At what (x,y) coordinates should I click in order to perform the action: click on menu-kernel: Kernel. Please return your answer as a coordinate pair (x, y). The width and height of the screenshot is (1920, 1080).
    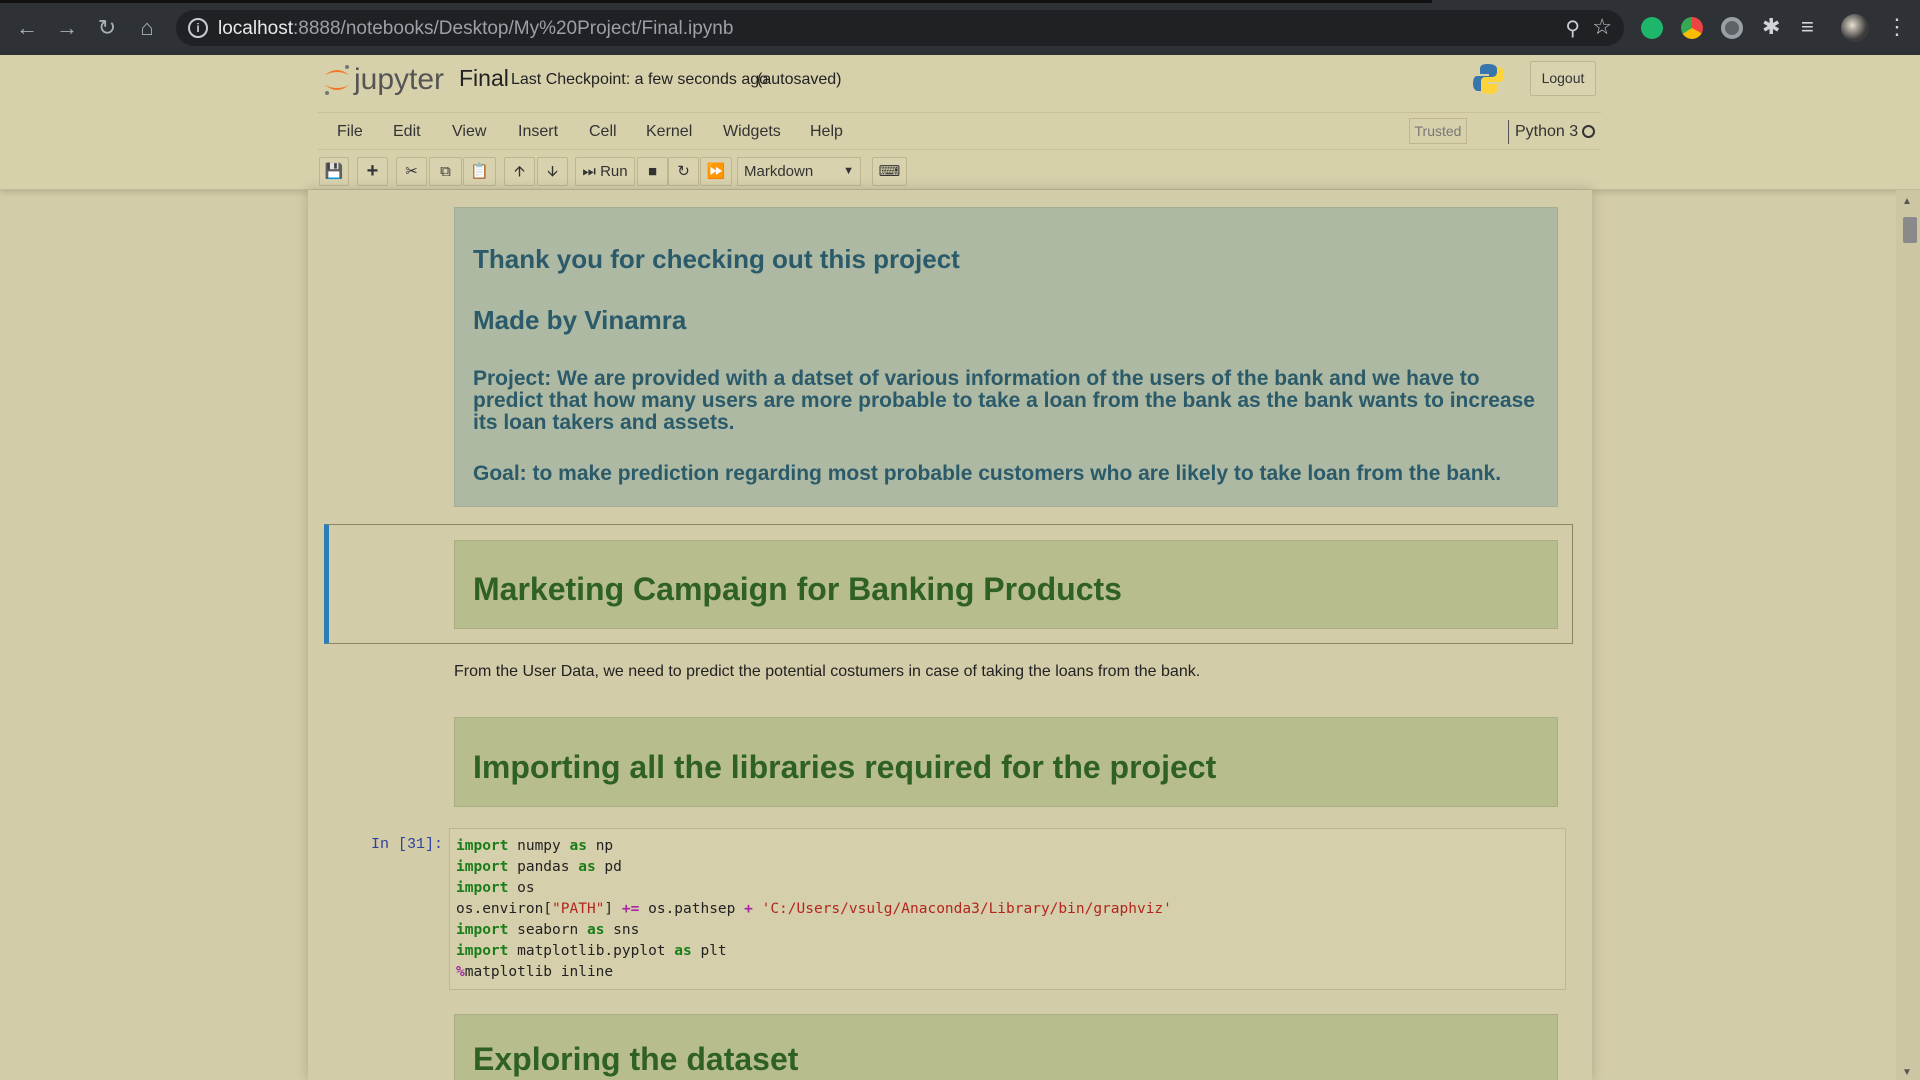
    Looking at the image, I should click on (669, 132).